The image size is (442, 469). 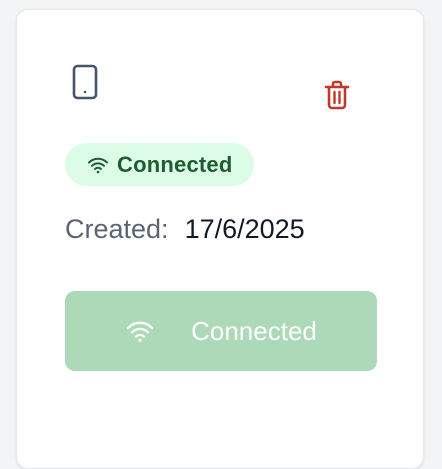 I want to click on status-badge: Connected, so click(x=160, y=164).